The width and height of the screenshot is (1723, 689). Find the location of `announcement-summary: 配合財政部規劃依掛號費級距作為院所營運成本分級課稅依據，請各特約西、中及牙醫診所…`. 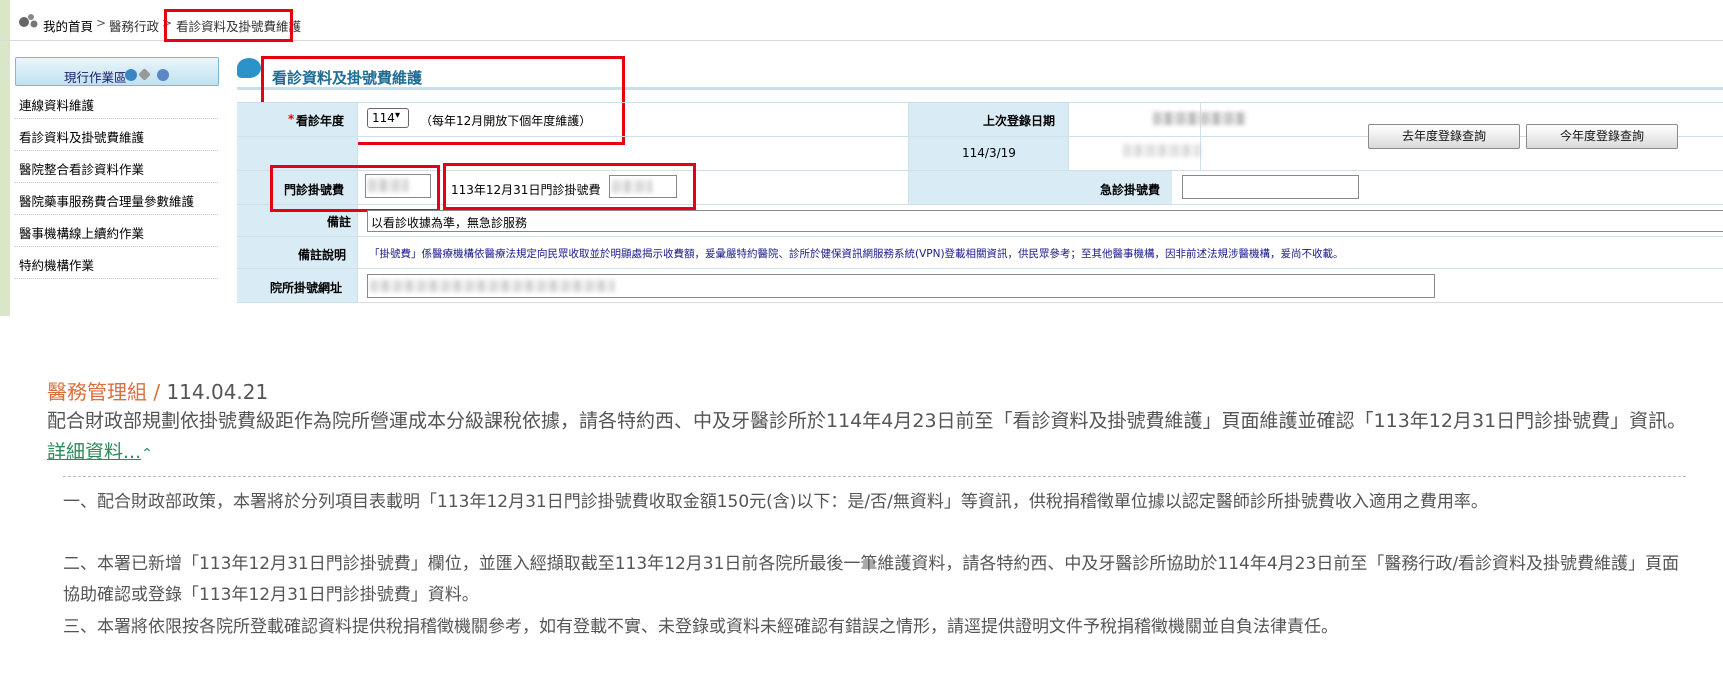

announcement-summary: 配合財政部規劃依掛號費級距作為院所營運成本分級課稅依據，請各特約西、中及牙醫診所… is located at coordinates (867, 438).